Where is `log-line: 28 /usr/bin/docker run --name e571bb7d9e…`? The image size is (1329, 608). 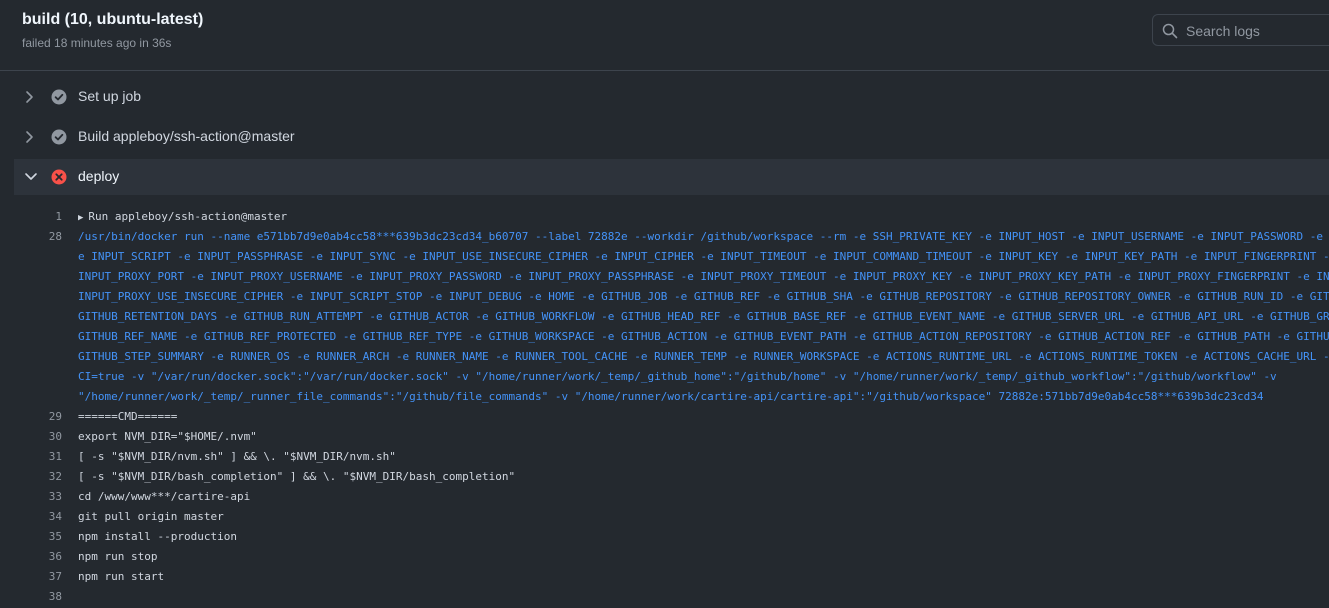
log-line: 28 /usr/bin/docker run --name e571bb7d9e… is located at coordinates (664, 237).